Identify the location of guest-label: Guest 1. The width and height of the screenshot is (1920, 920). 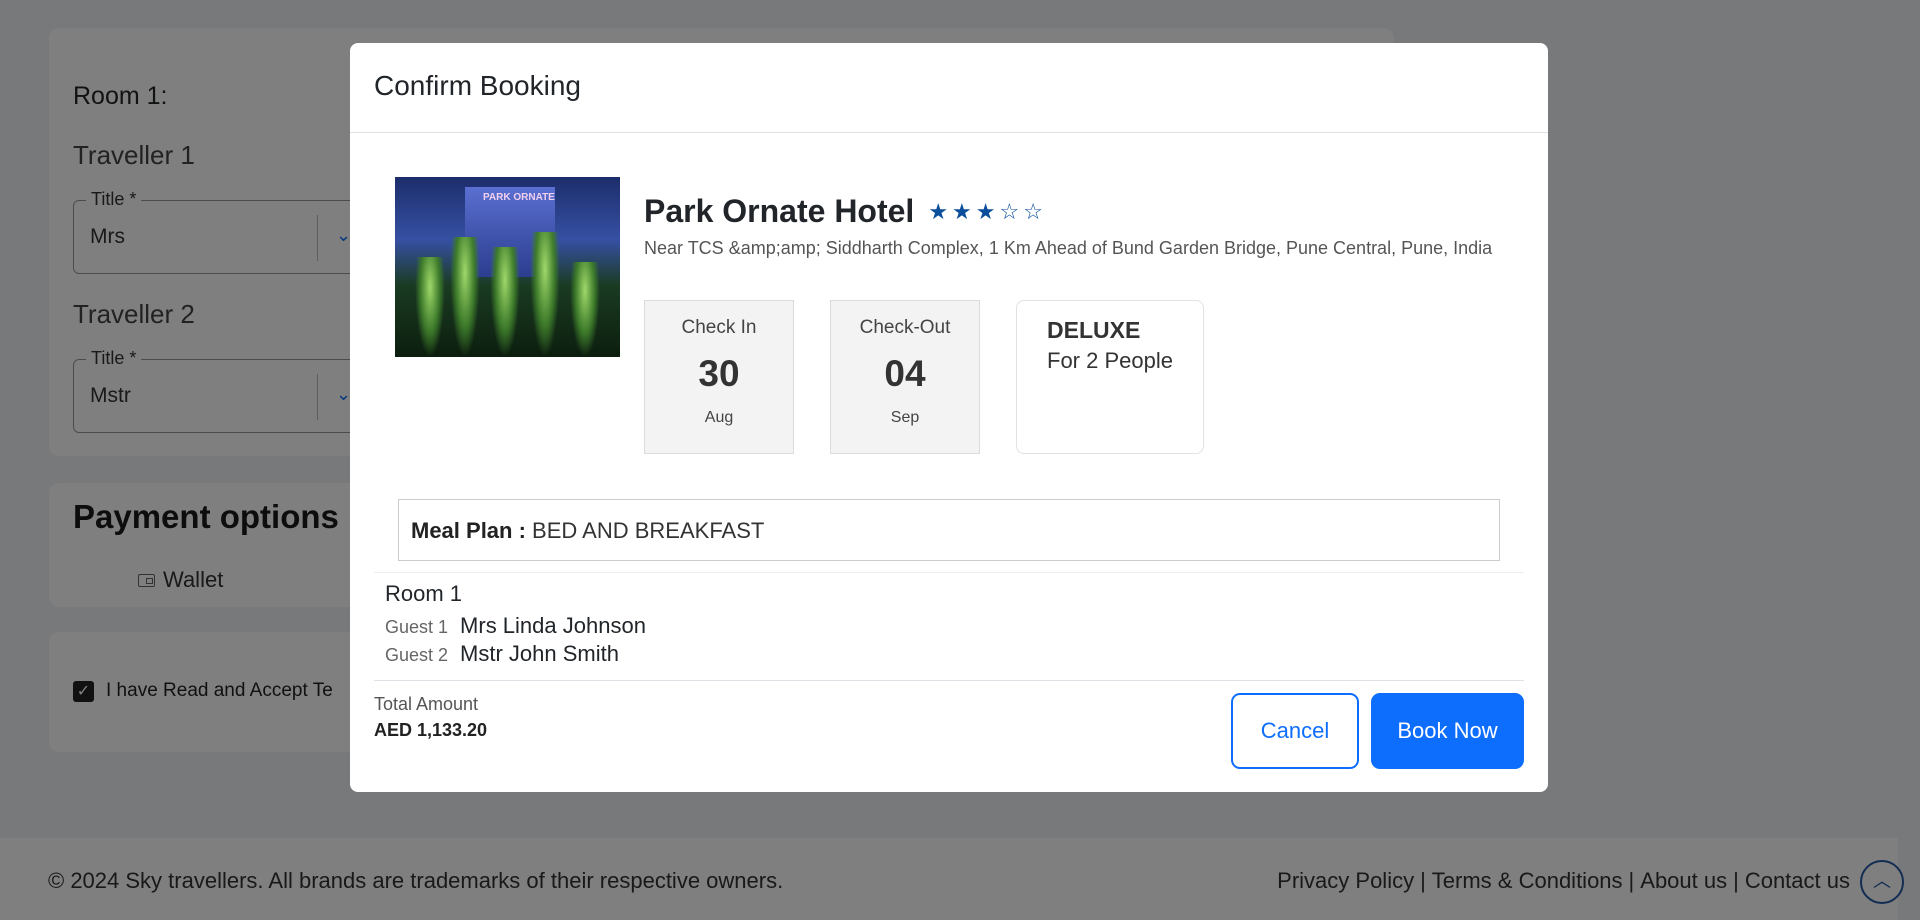
(417, 627).